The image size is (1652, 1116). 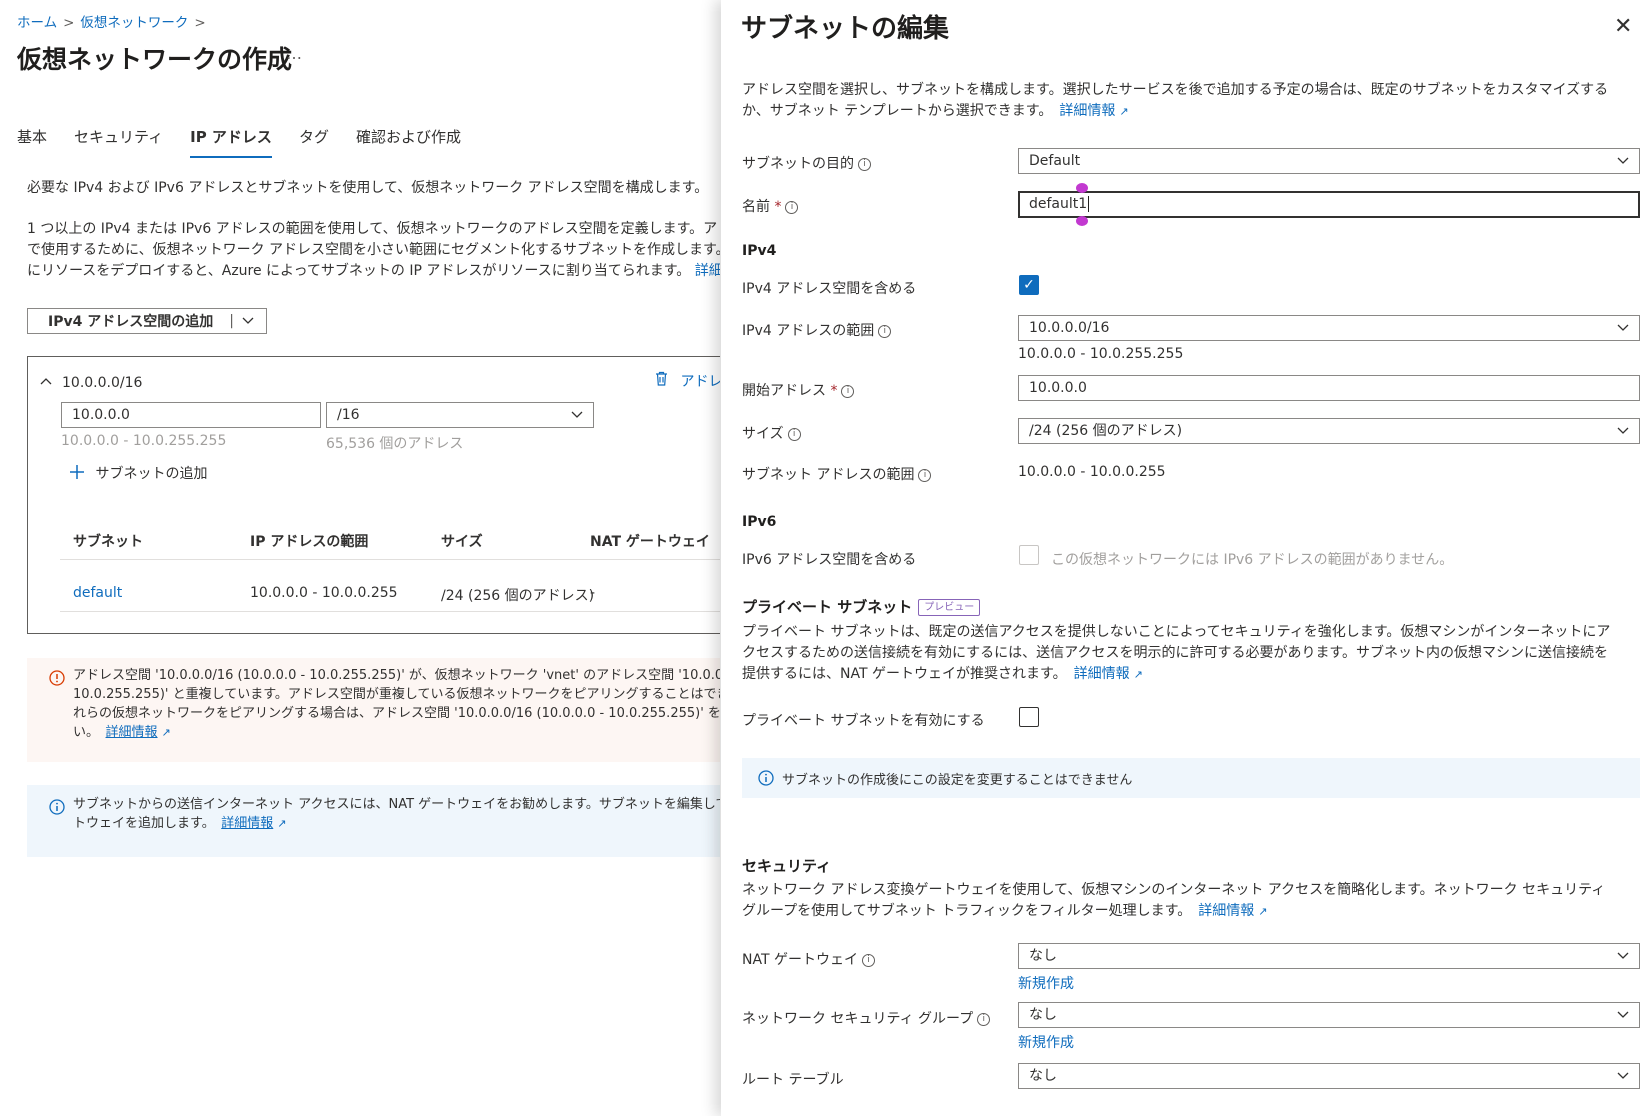 What do you see at coordinates (828, 475) in the screenshot?
I see `subnet-range-text: サブネット アドレスの範囲` at bounding box center [828, 475].